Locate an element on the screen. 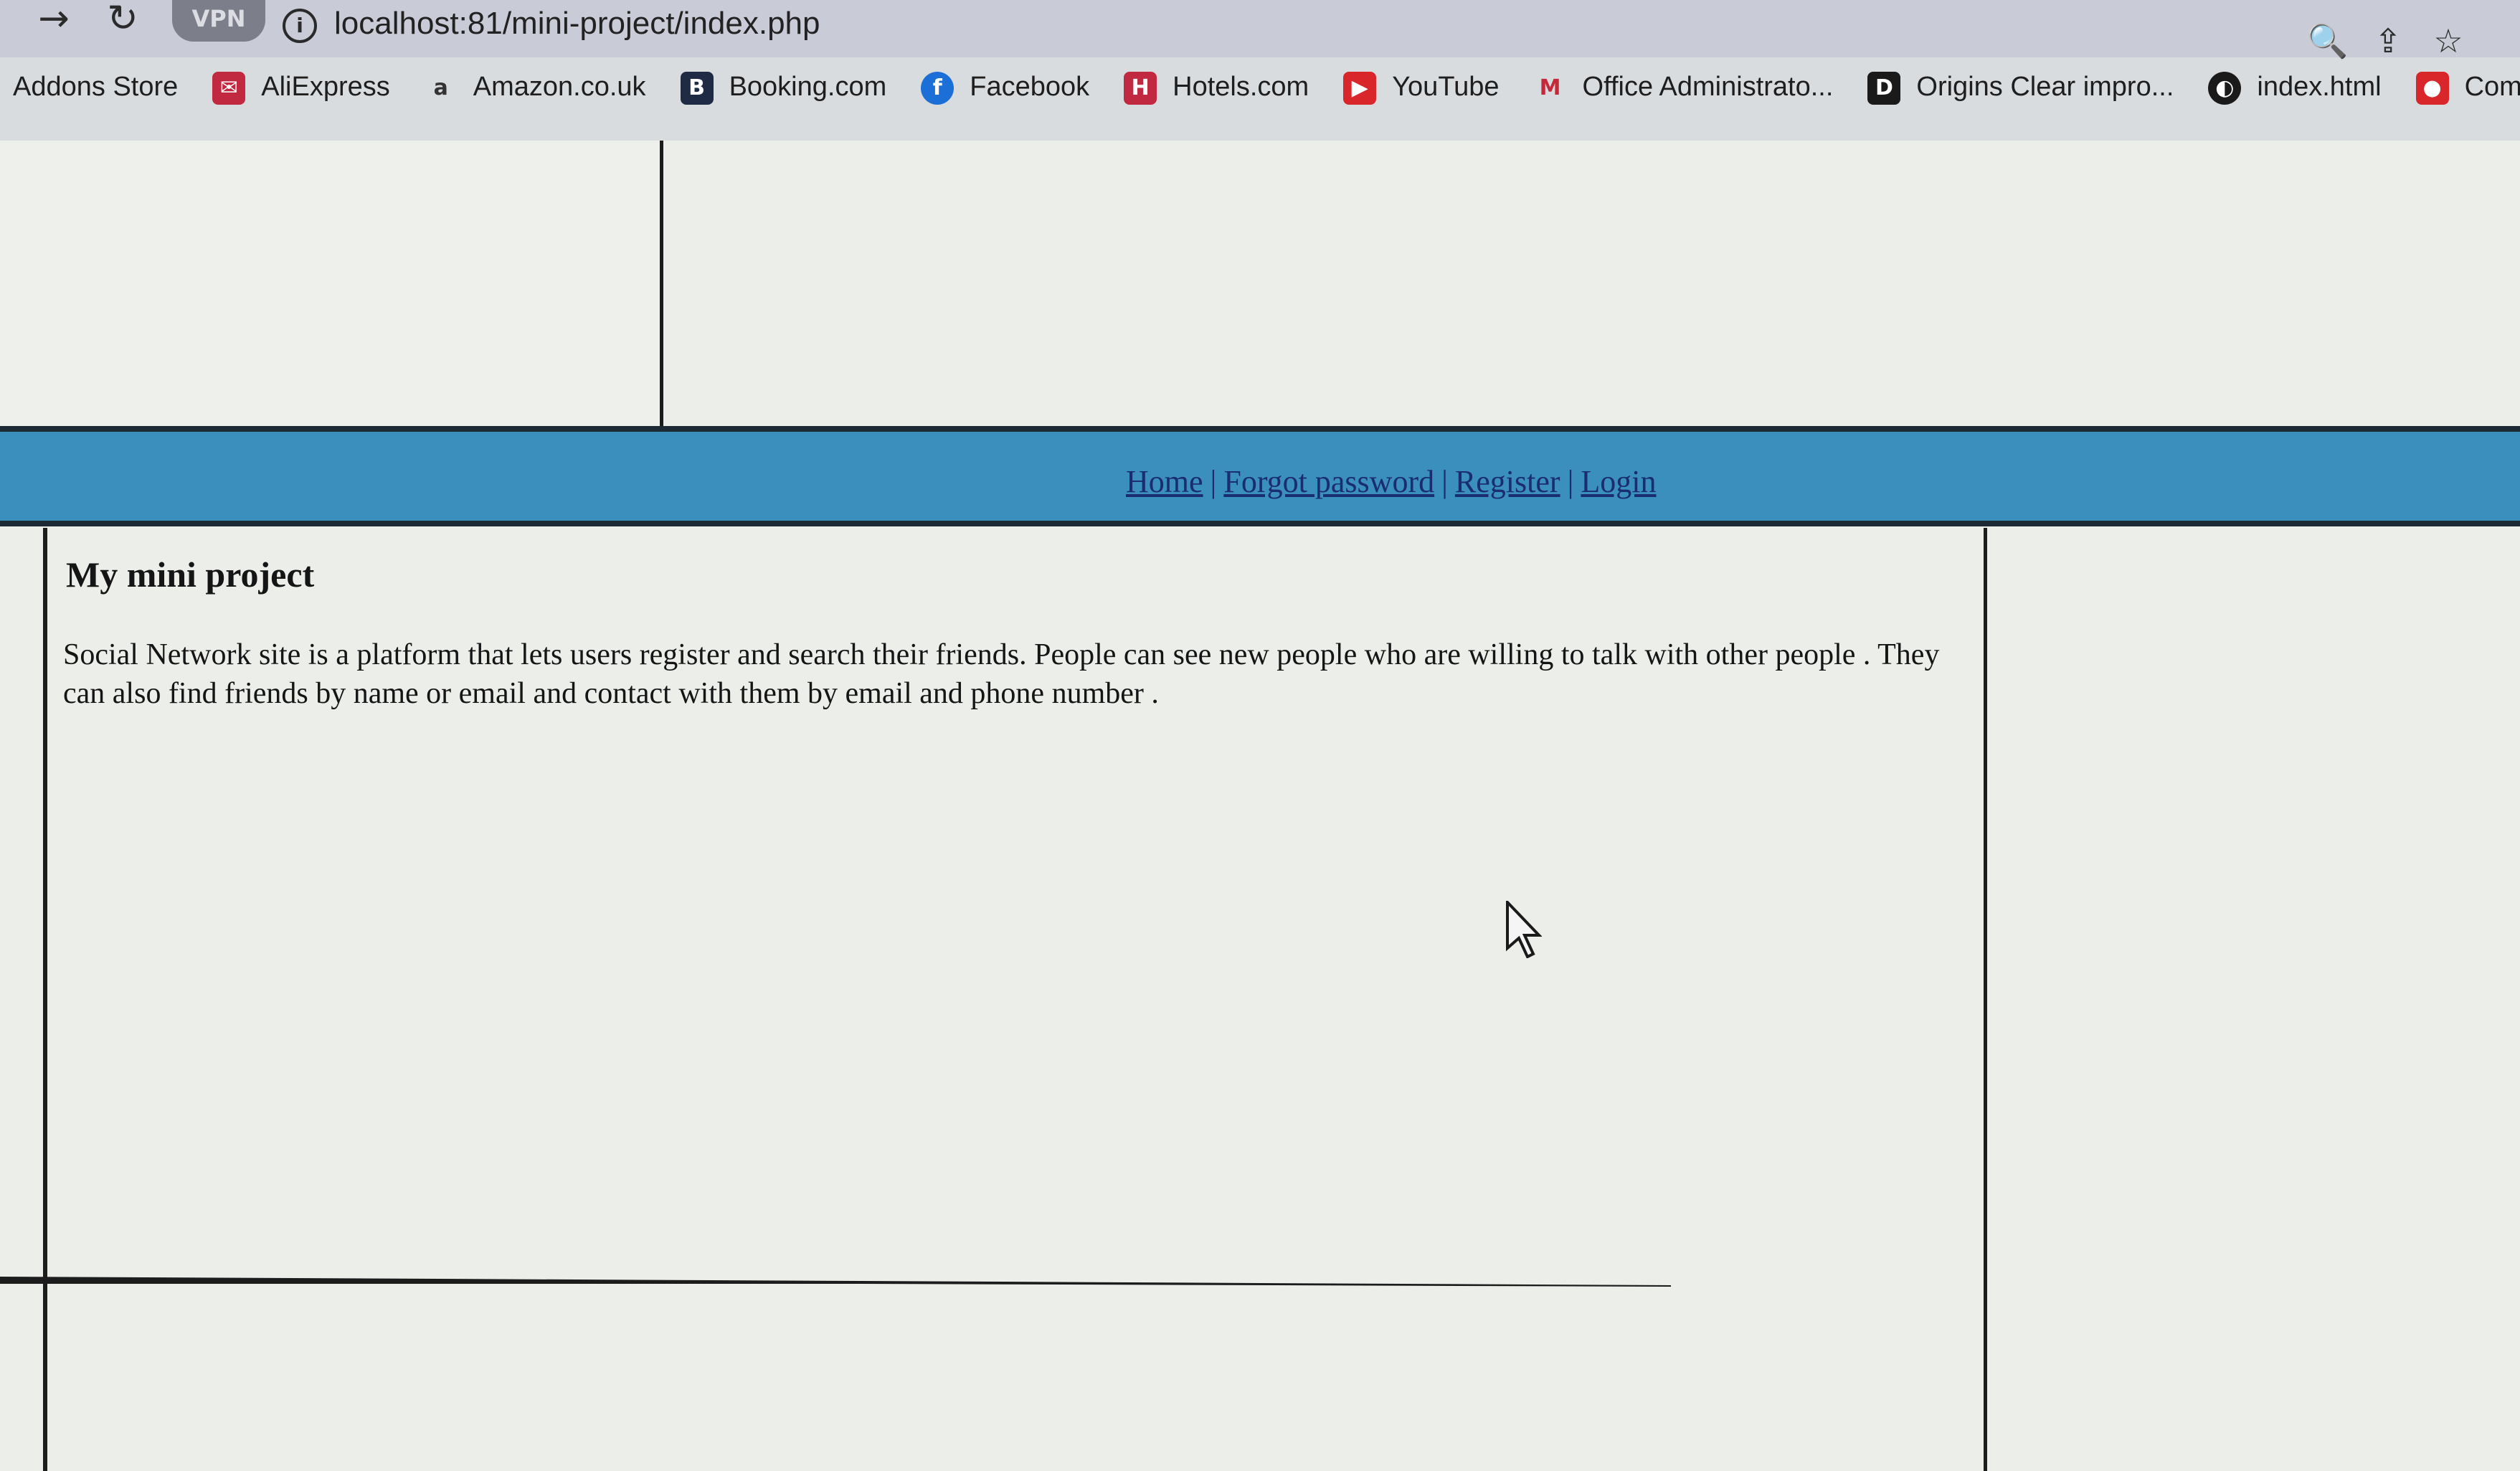 The height and width of the screenshot is (1471, 2520). bookmark-comedy: ● Comedy is located at coordinates (2467, 87).